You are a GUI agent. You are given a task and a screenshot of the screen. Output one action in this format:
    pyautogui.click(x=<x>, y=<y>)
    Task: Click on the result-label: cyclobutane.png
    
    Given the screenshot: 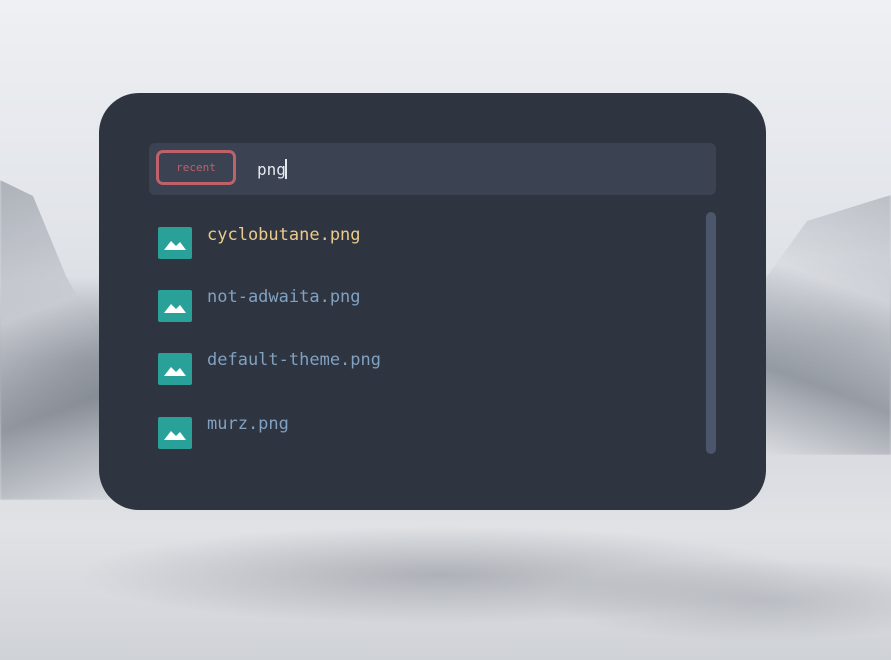 What is the action you would take?
    pyautogui.click(x=284, y=235)
    